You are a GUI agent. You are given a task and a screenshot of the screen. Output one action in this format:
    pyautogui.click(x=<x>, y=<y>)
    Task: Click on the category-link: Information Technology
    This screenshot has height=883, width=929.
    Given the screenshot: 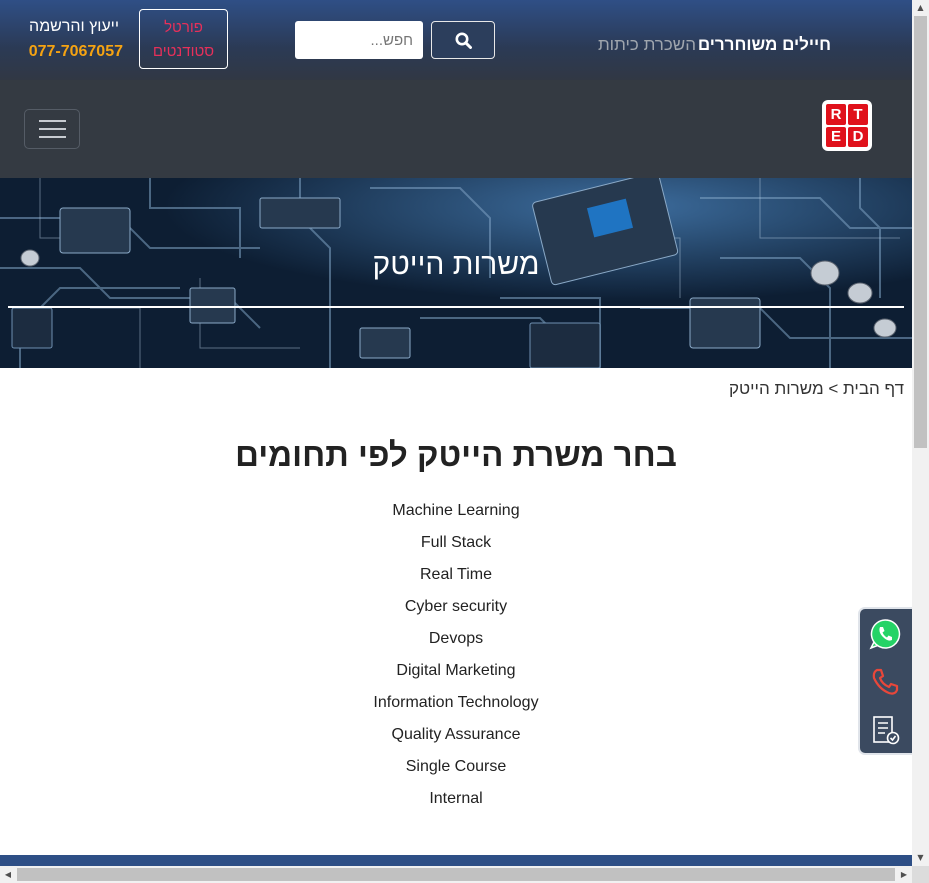 What is the action you would take?
    pyautogui.click(x=456, y=708)
    